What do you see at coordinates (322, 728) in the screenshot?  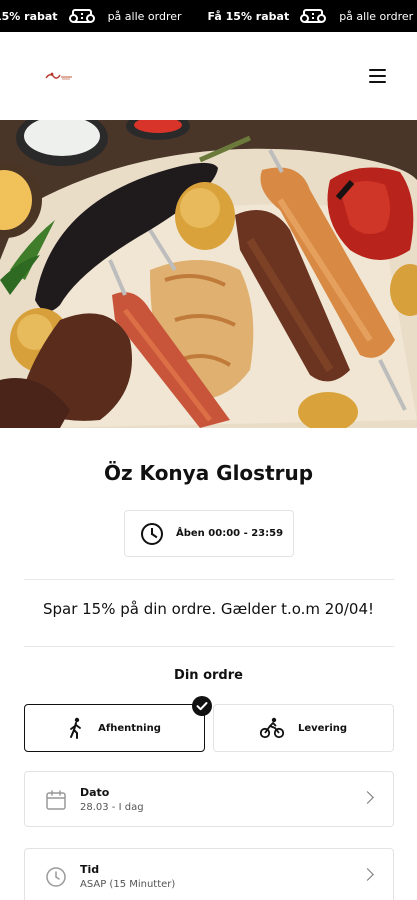 I see `delivery-mode-label: Levering` at bounding box center [322, 728].